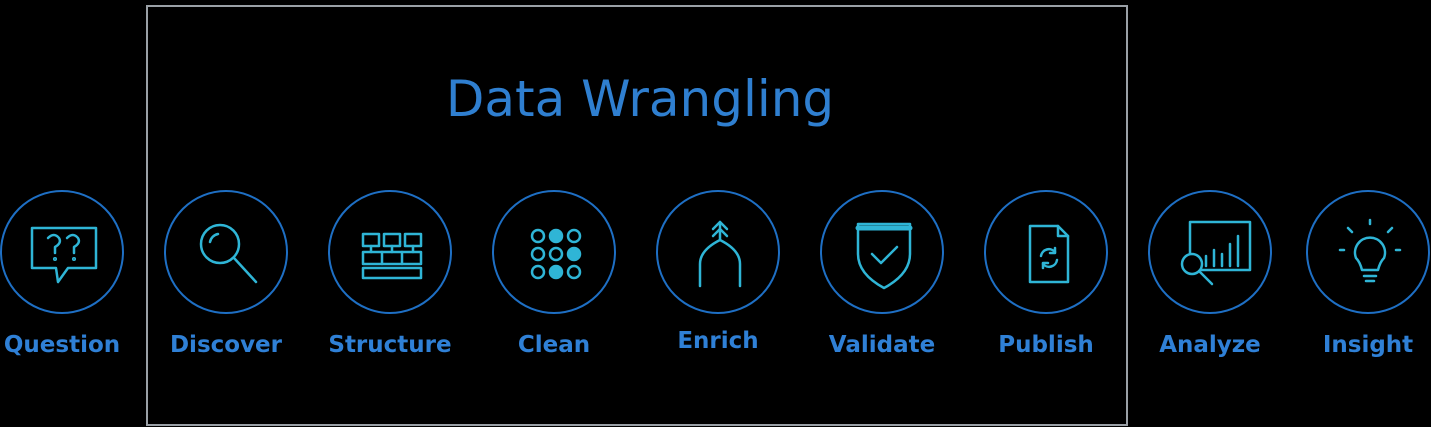 This screenshot has width=1431, height=427. Describe the element at coordinates (62, 345) in the screenshot. I see `step-label: Question` at that location.